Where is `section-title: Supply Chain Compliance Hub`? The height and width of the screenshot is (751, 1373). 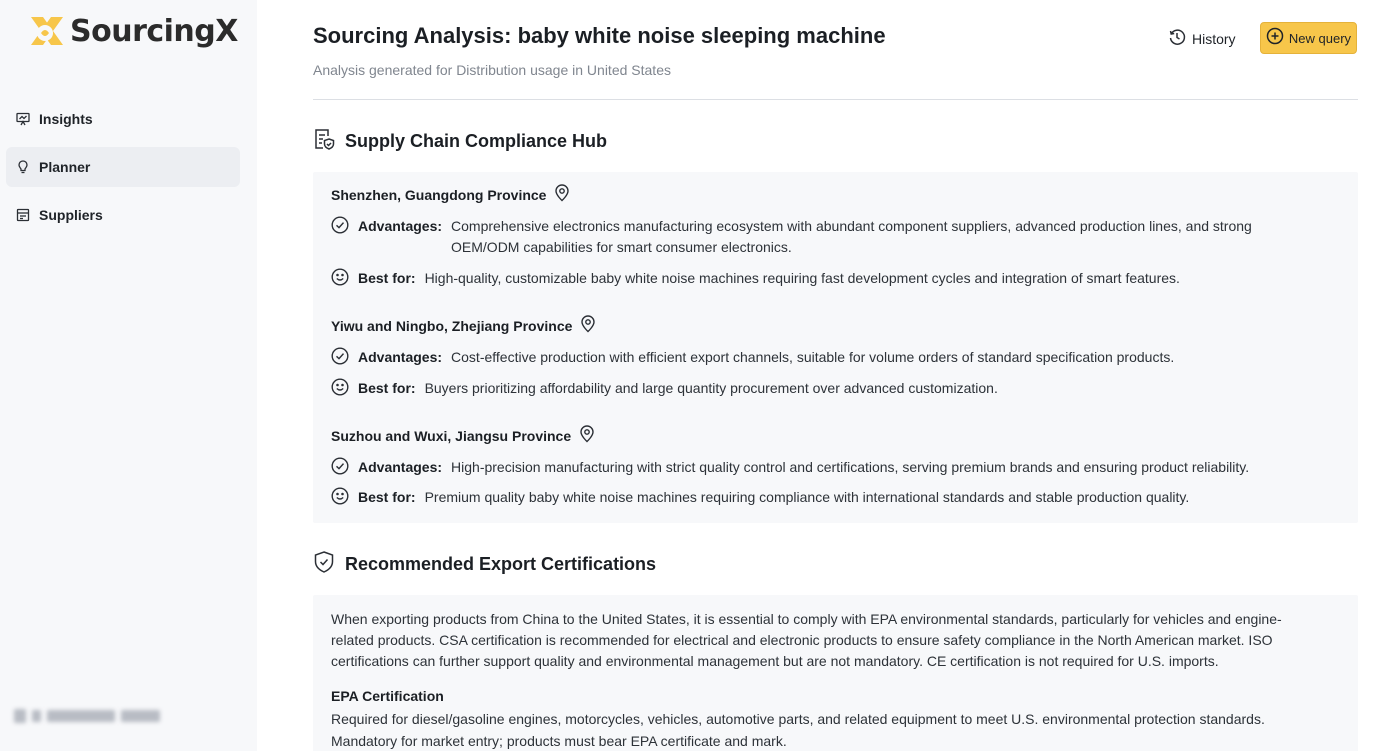 section-title: Supply Chain Compliance Hub is located at coordinates (476, 141).